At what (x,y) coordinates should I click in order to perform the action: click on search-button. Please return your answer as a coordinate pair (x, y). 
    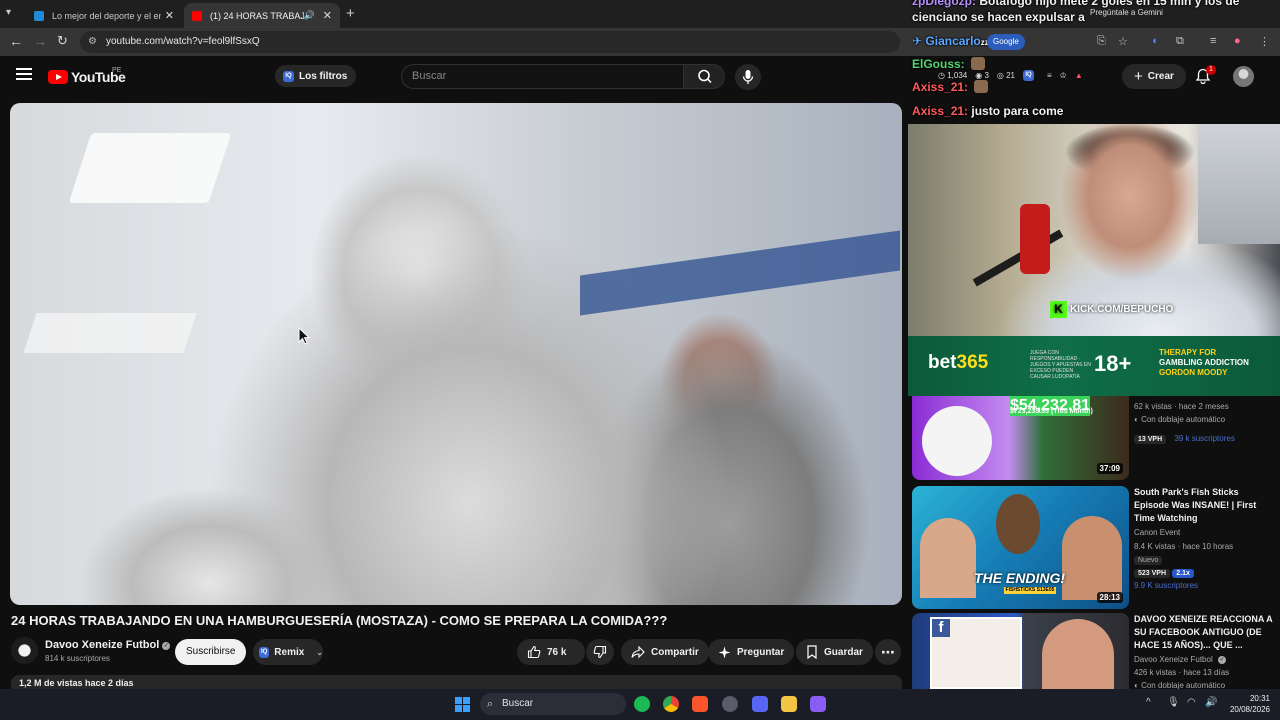
    Looking at the image, I should click on (704, 76).